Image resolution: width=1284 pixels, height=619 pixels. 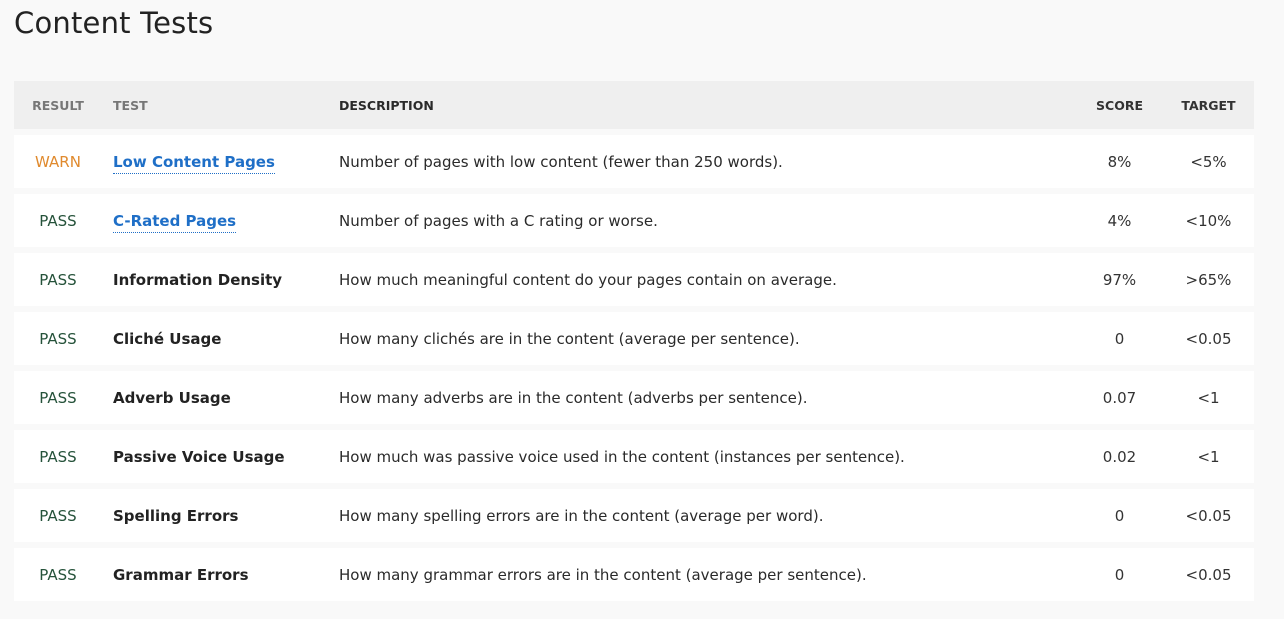 What do you see at coordinates (1208, 279) in the screenshot?
I see `test-target: >65%` at bounding box center [1208, 279].